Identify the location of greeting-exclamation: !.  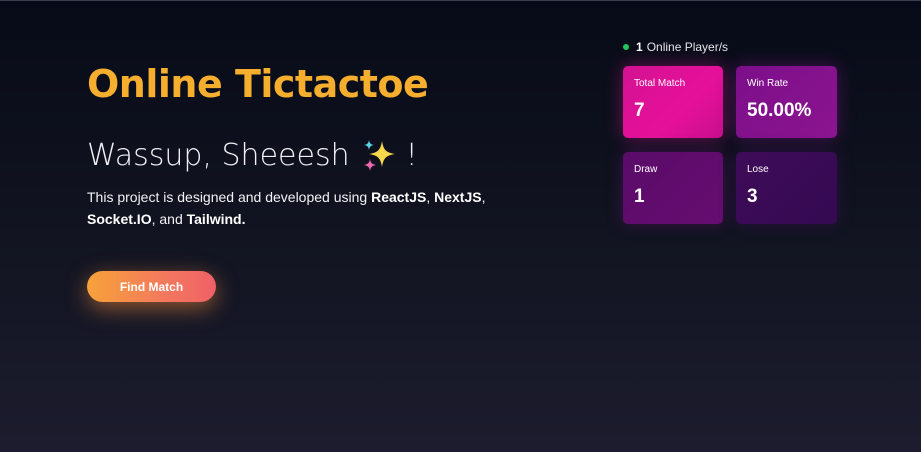
(411, 155).